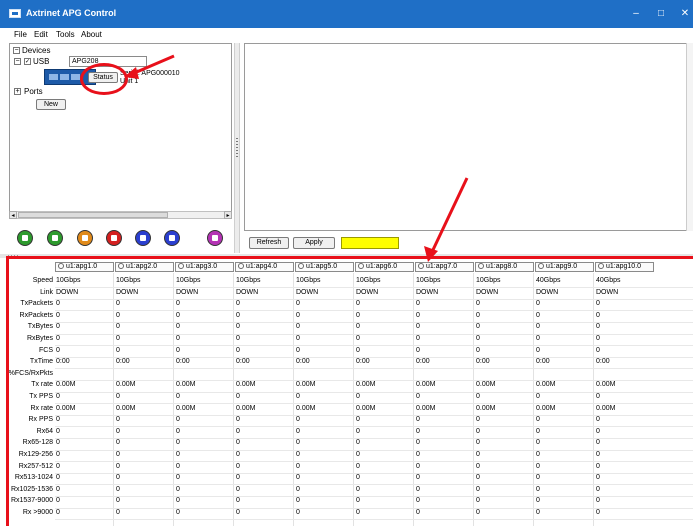 The image size is (693, 526). I want to click on arrow-to-status, so click(153, 65).